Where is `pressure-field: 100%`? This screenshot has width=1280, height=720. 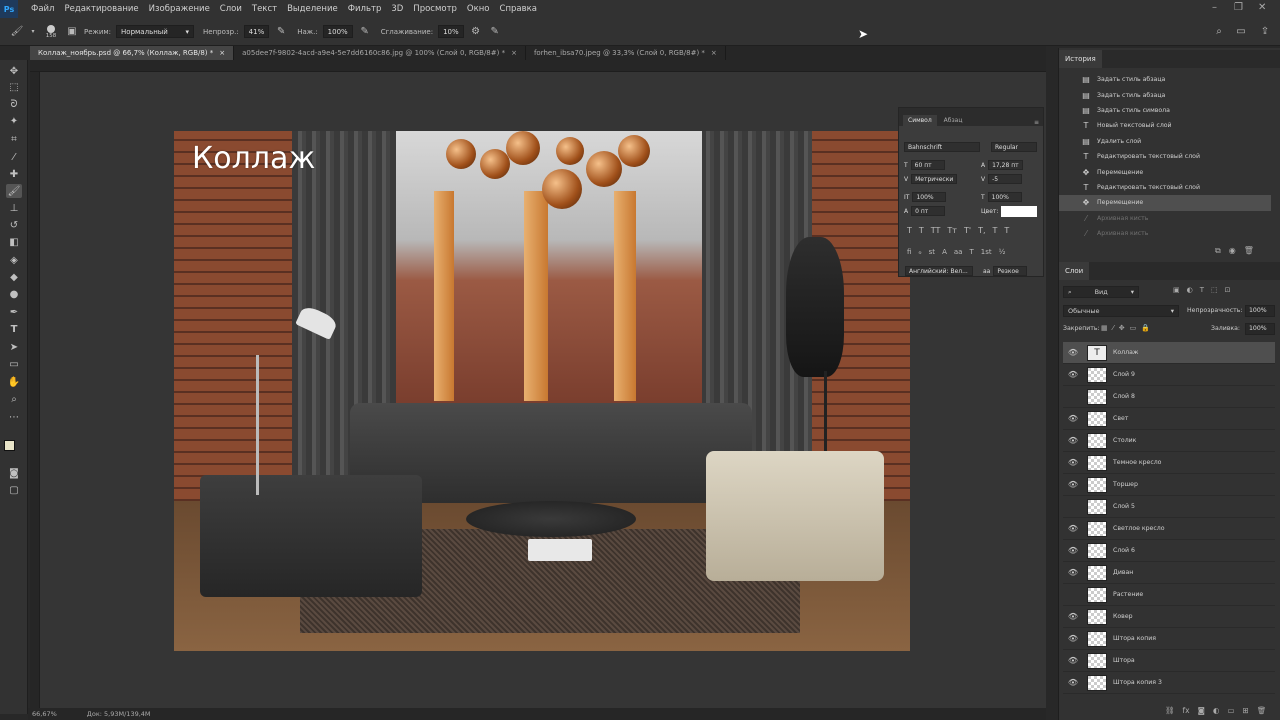 pressure-field: 100% is located at coordinates (337, 31).